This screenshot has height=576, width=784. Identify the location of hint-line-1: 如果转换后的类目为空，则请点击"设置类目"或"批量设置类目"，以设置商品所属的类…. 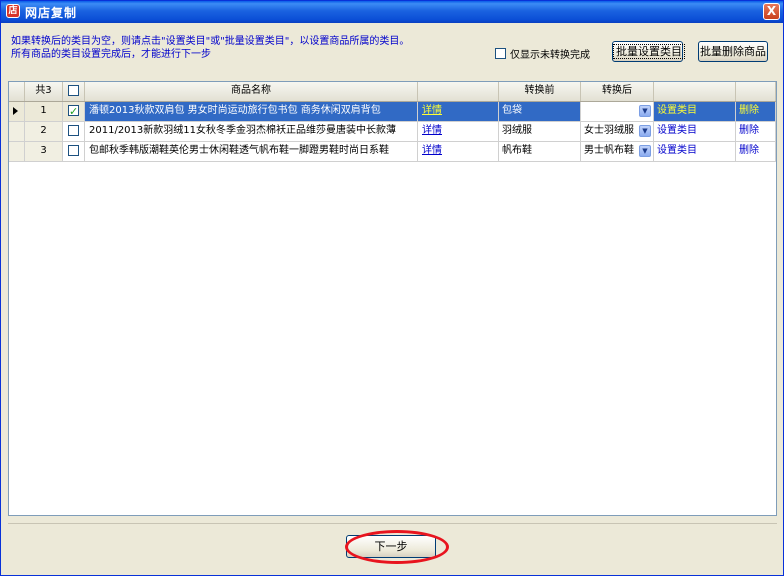
(210, 41).